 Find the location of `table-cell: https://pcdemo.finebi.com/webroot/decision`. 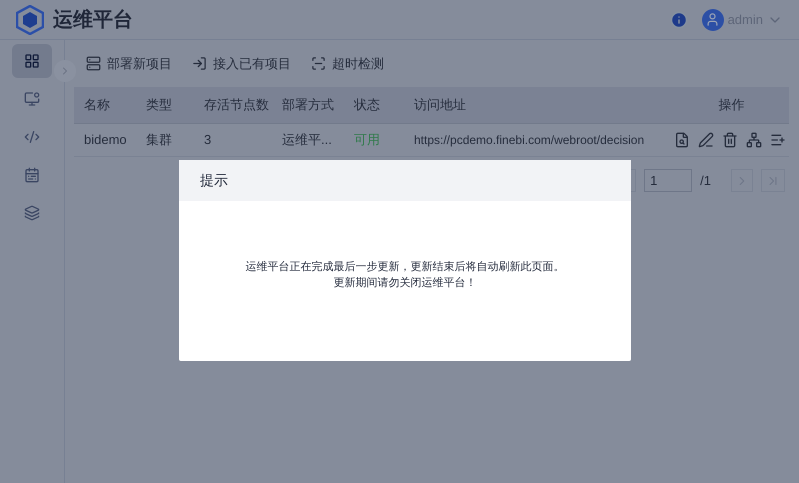

table-cell: https://pcdemo.finebi.com/webroot/decision is located at coordinates (529, 140).